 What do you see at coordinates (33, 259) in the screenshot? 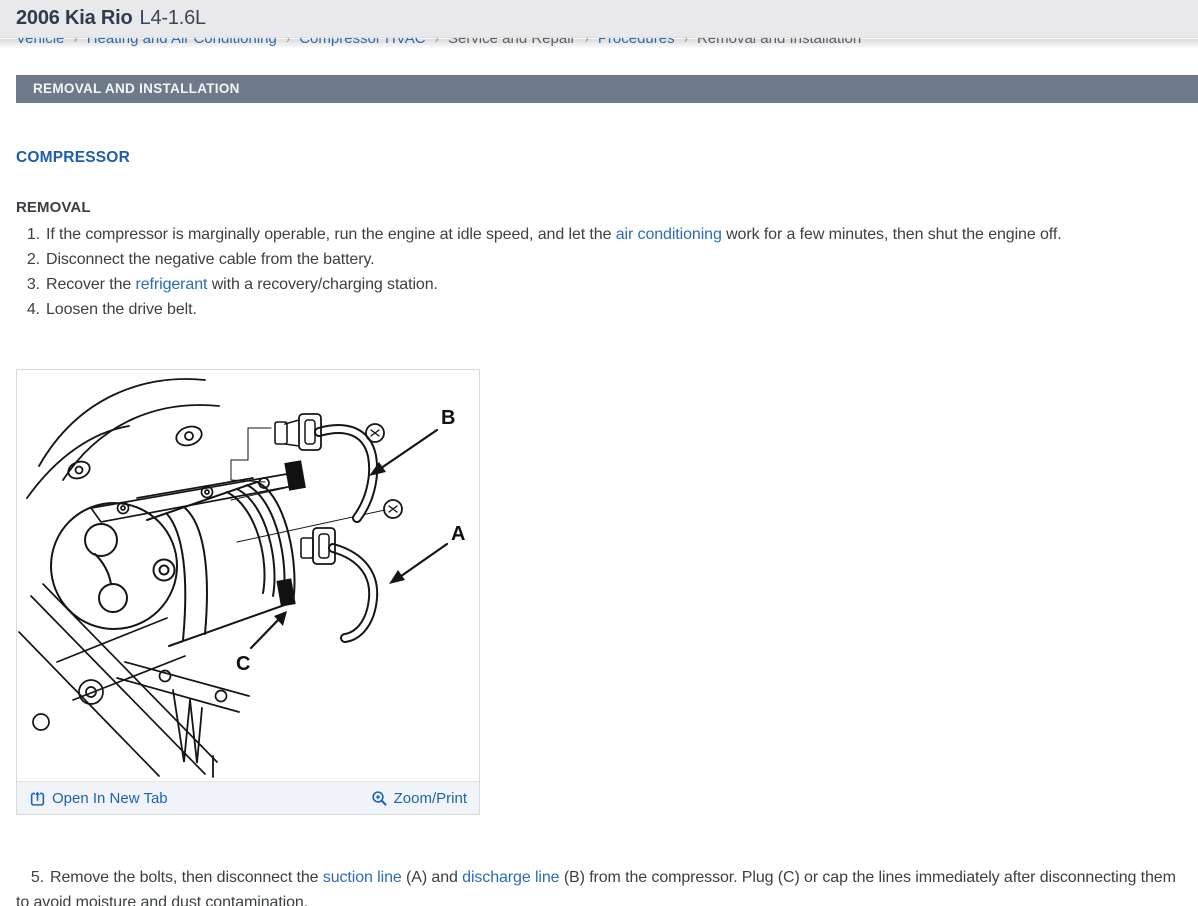
I see `step-number: 2.` at bounding box center [33, 259].